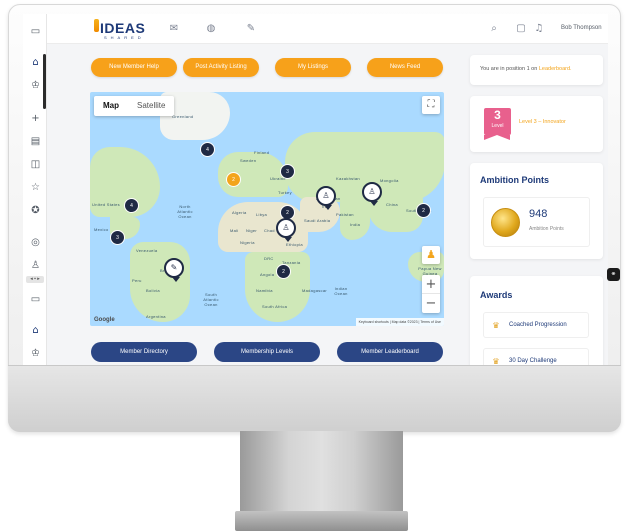 This screenshot has height=531, width=625. I want to click on fullscreen-icon: ⛶, so click(431, 105).